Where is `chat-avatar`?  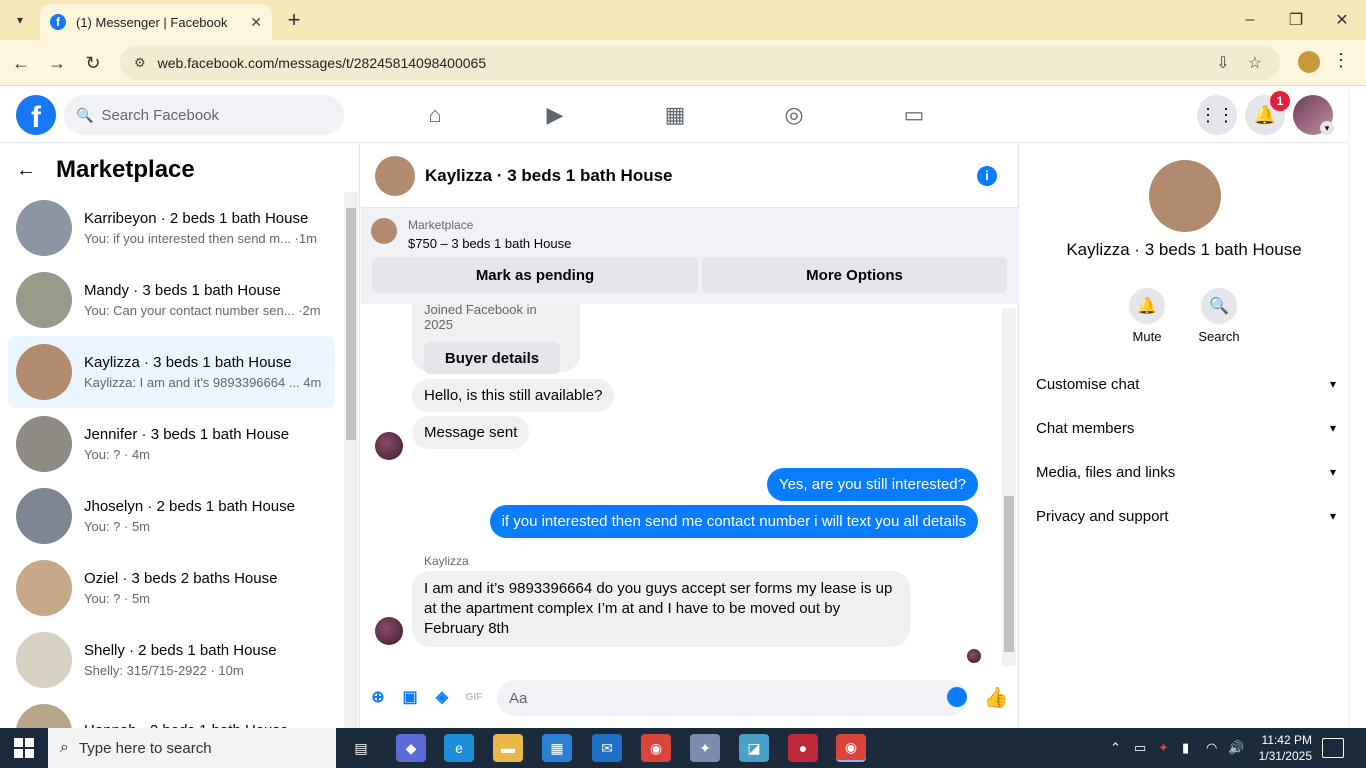 chat-avatar is located at coordinates (395, 175).